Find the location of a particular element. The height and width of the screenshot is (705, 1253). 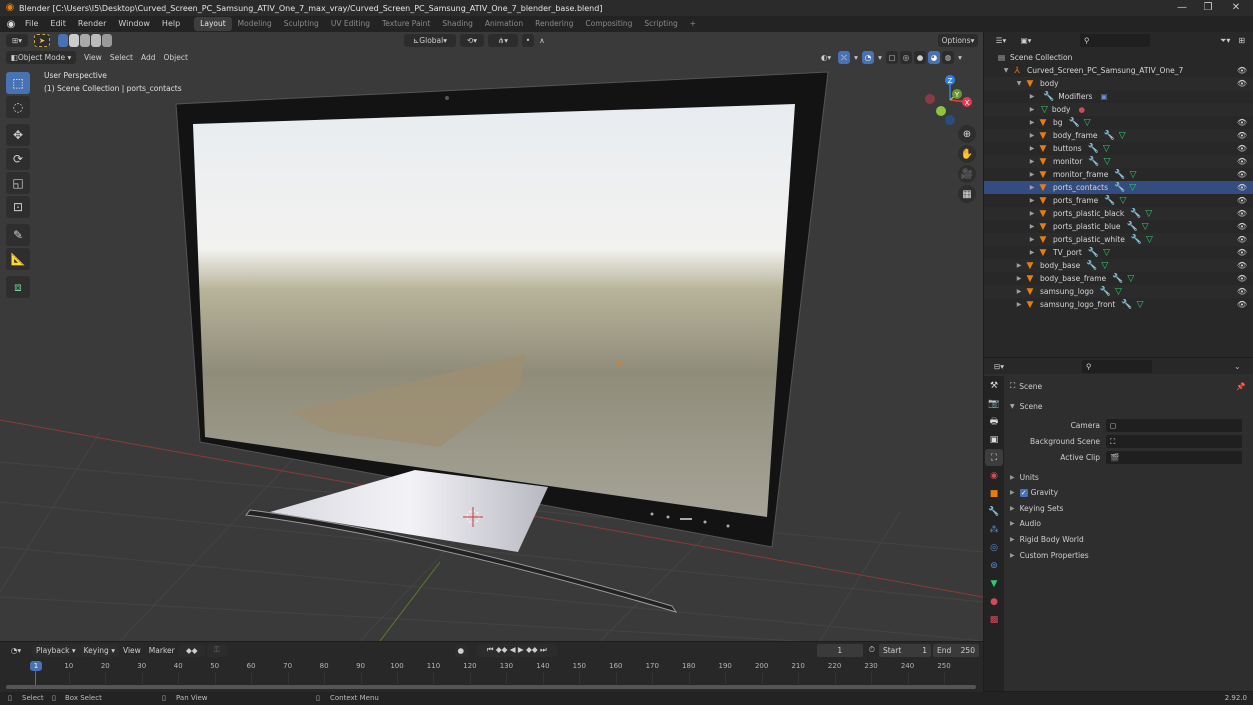

subpanel-header: ▶ Custom Properties is located at coordinates (1128, 555).